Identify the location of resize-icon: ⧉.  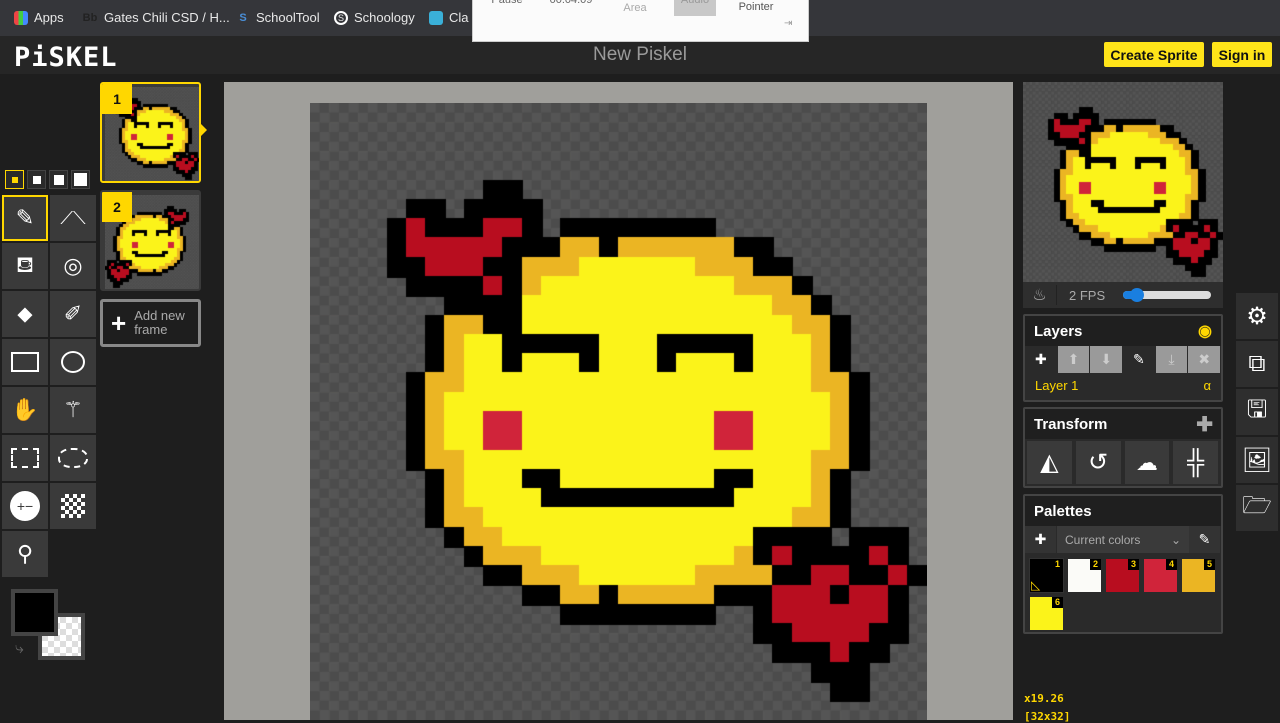
(1257, 363).